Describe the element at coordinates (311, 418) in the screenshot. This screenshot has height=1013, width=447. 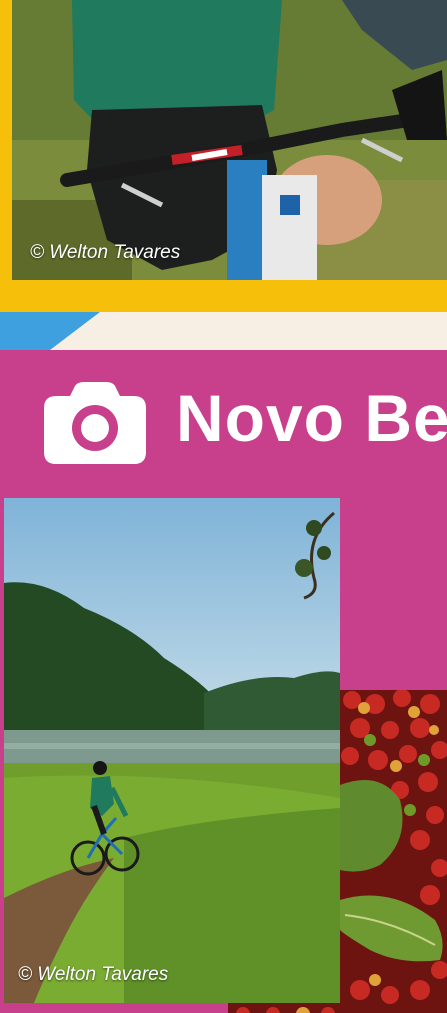
I see `brand-title: Novo Be` at that location.